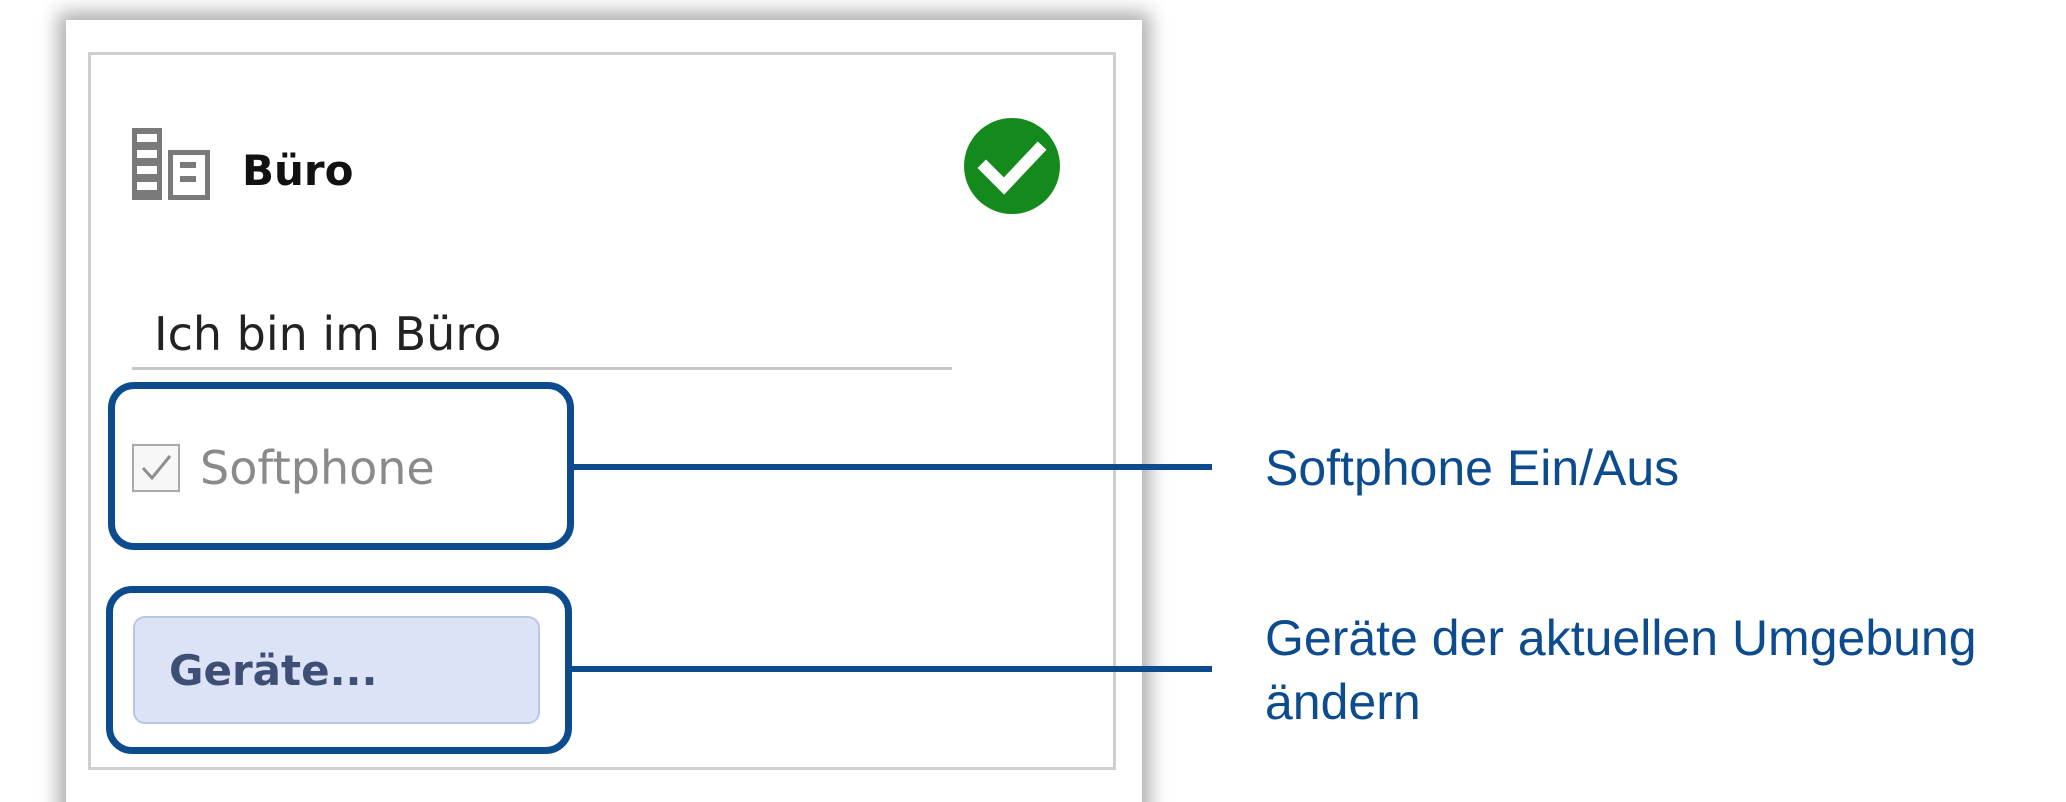 The width and height of the screenshot is (2066, 802). Describe the element at coordinates (172, 164) in the screenshot. I see `office-building-icon` at that location.